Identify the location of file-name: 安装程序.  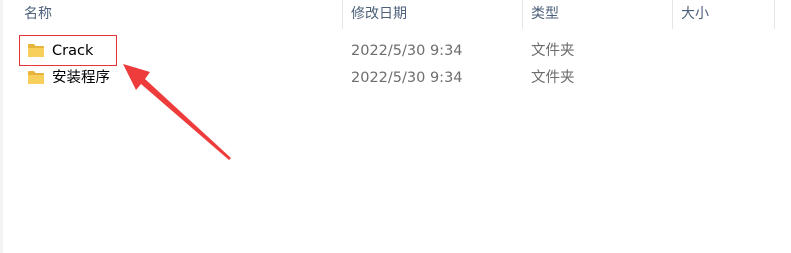
(81, 78).